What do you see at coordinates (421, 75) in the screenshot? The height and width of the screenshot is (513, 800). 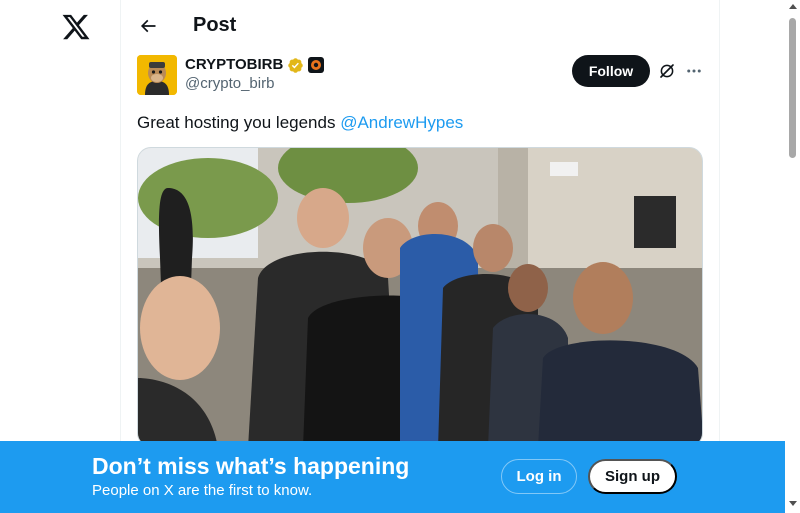 I see `post-author-row: CRYPTOBIRB @crypto_birb Follow` at bounding box center [421, 75].